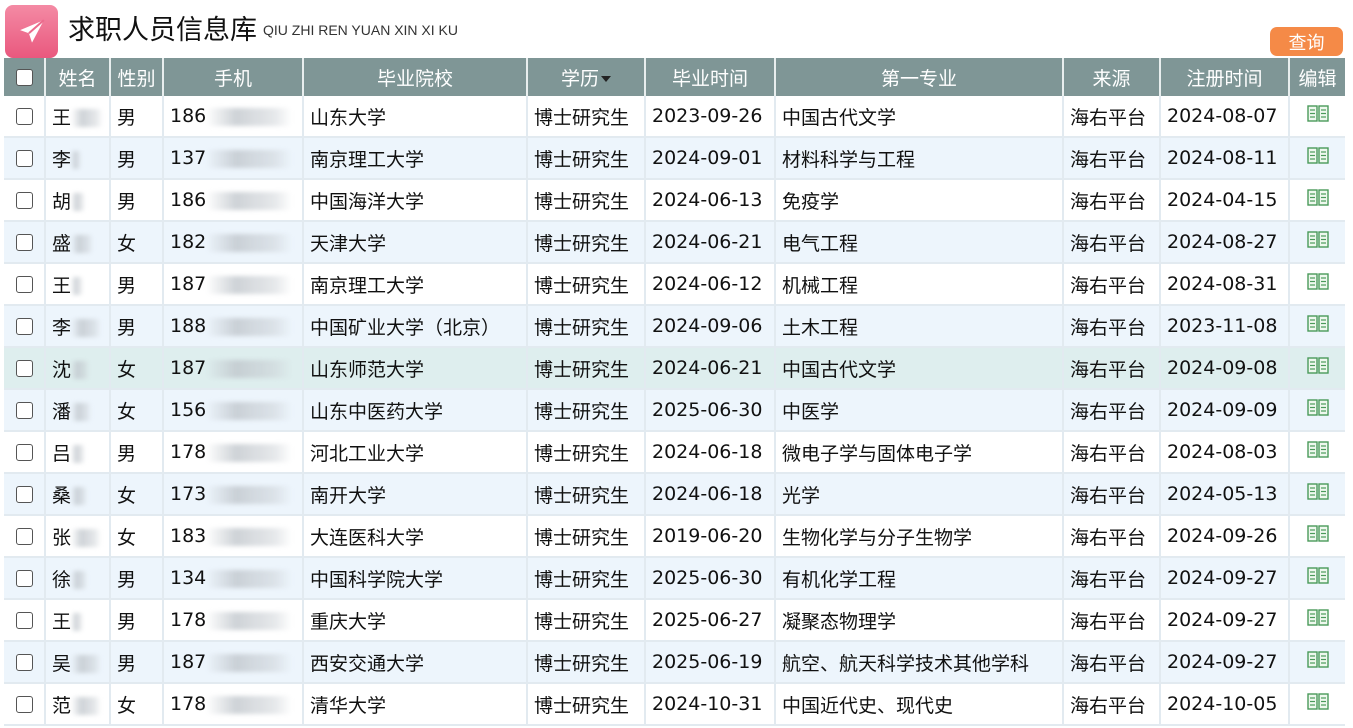  I want to click on phone-cell: 173, so click(234, 495).